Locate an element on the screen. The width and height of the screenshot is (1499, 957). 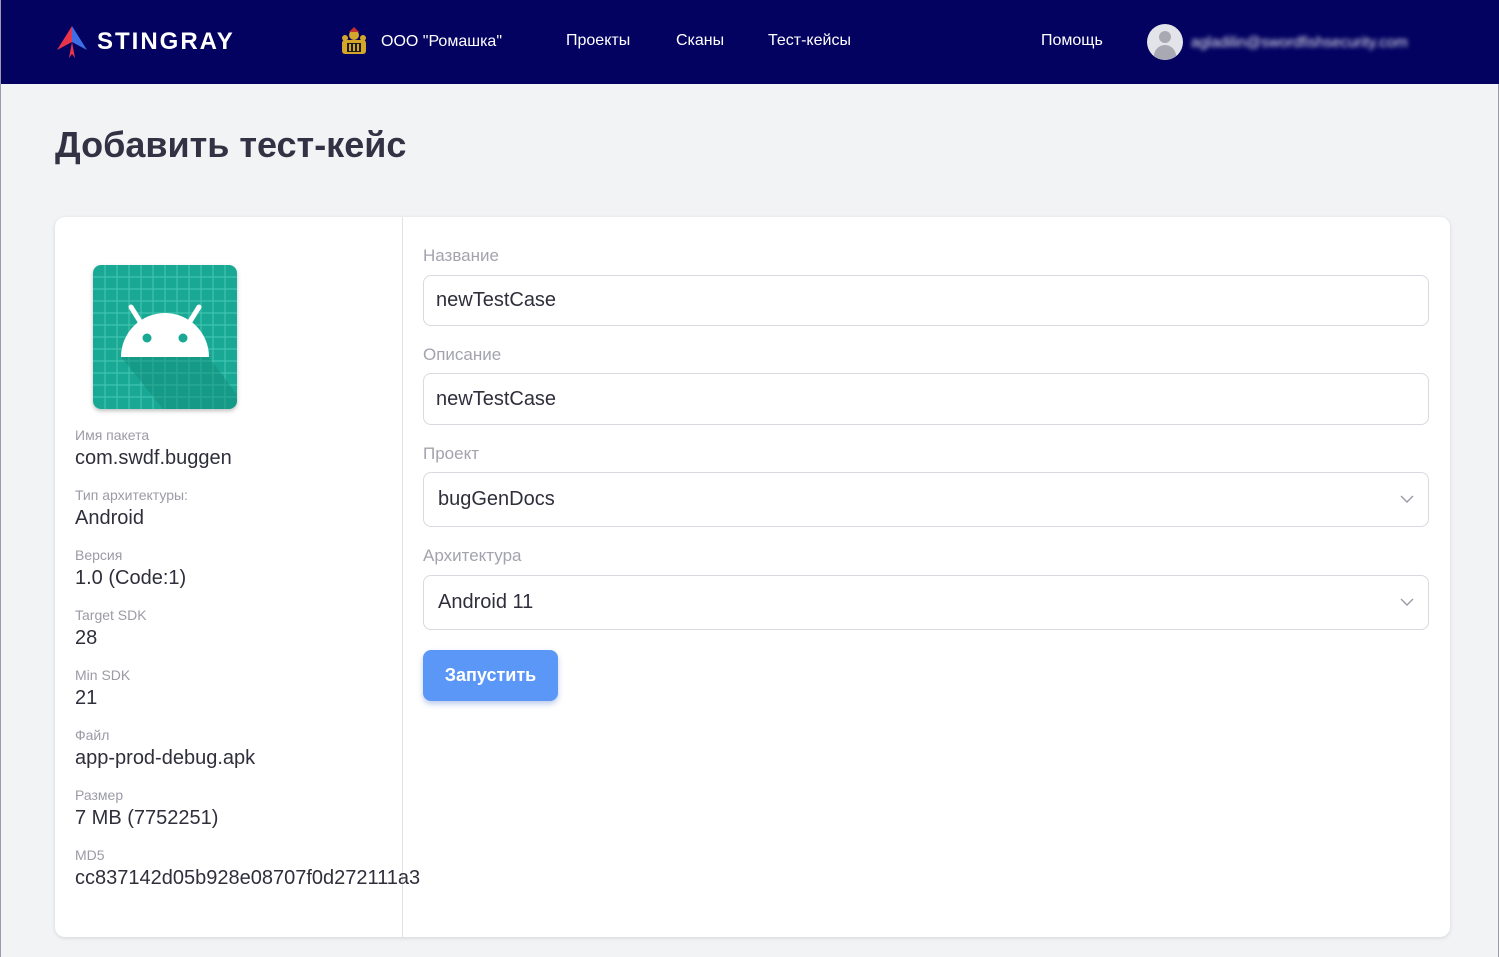
info-label: Тип архитектуры: is located at coordinates (131, 495).